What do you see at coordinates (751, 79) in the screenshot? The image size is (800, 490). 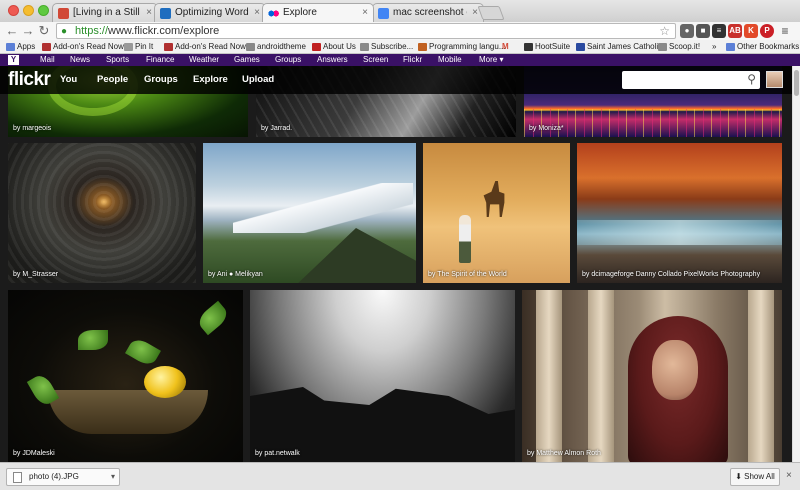 I see `search-icon: ⚲` at bounding box center [751, 79].